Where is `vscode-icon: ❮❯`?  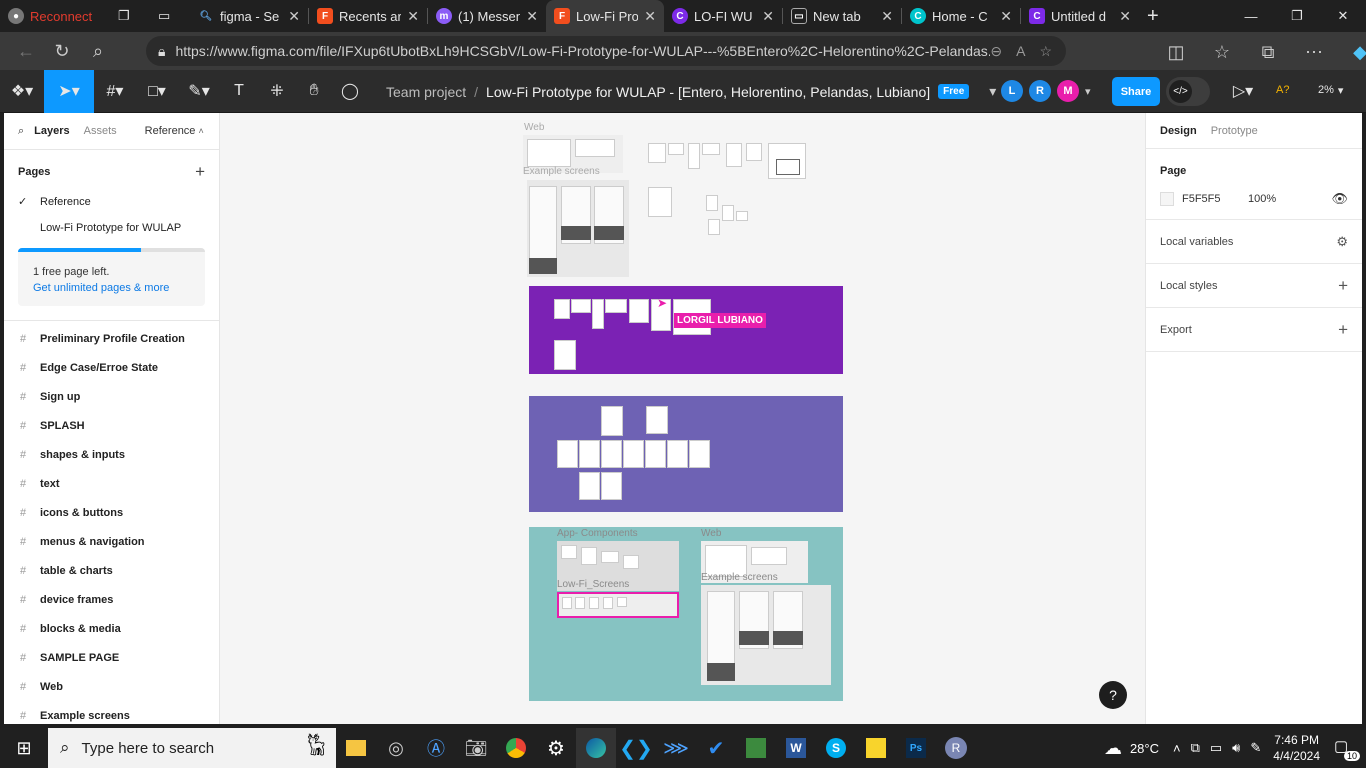
vscode-icon: ❮❯ is located at coordinates (636, 748).